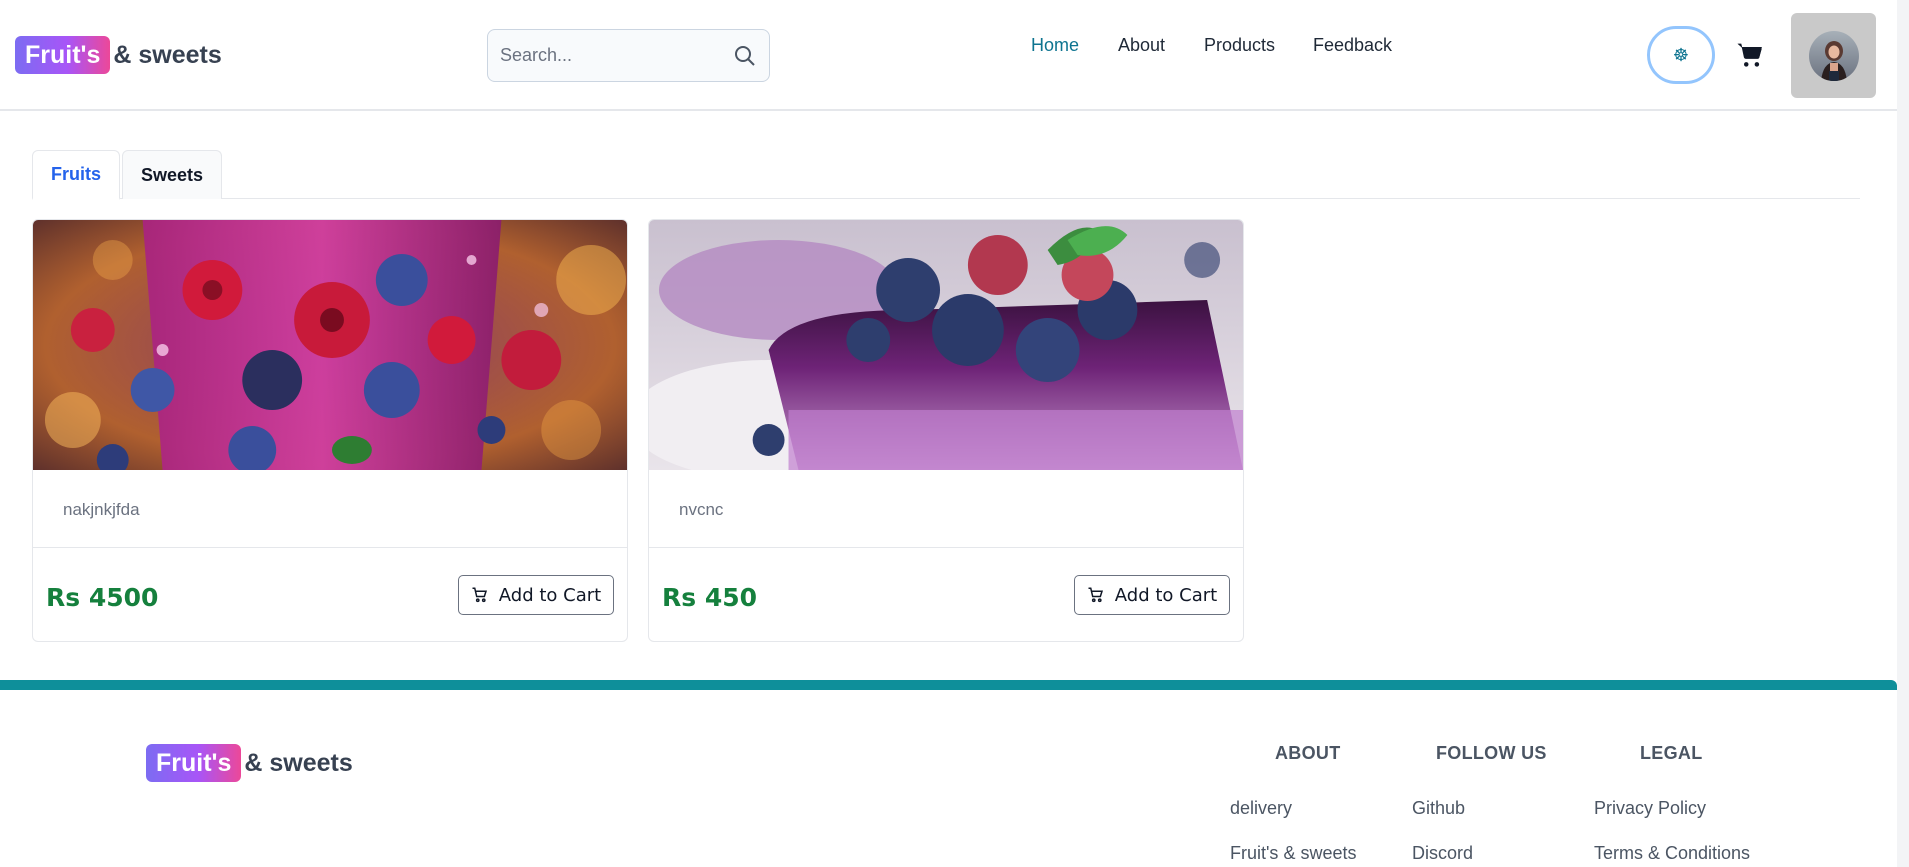 This screenshot has height=867, width=1909. Describe the element at coordinates (1672, 853) in the screenshot. I see `footer-link-terms: Terms & Conditions` at that location.